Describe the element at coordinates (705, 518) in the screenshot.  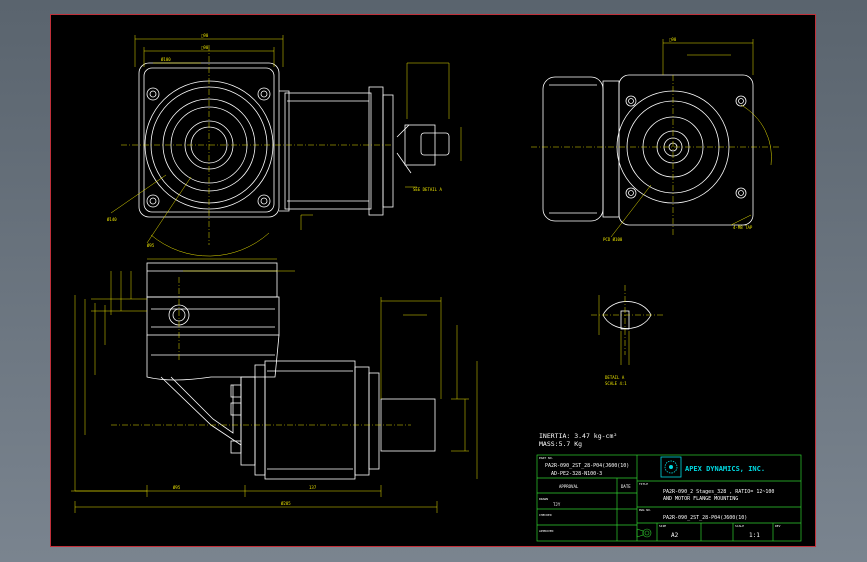
I see `dwg-no-value: PA2R-090_2ST_28-P04(J600(10)` at that location.